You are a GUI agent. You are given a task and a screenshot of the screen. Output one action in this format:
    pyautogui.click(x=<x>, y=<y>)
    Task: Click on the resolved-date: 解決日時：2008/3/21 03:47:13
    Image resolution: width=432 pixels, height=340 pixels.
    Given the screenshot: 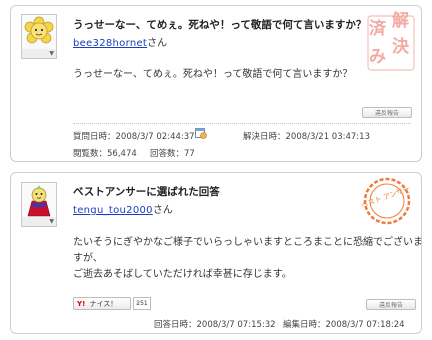 What is the action you would take?
    pyautogui.click(x=306, y=136)
    